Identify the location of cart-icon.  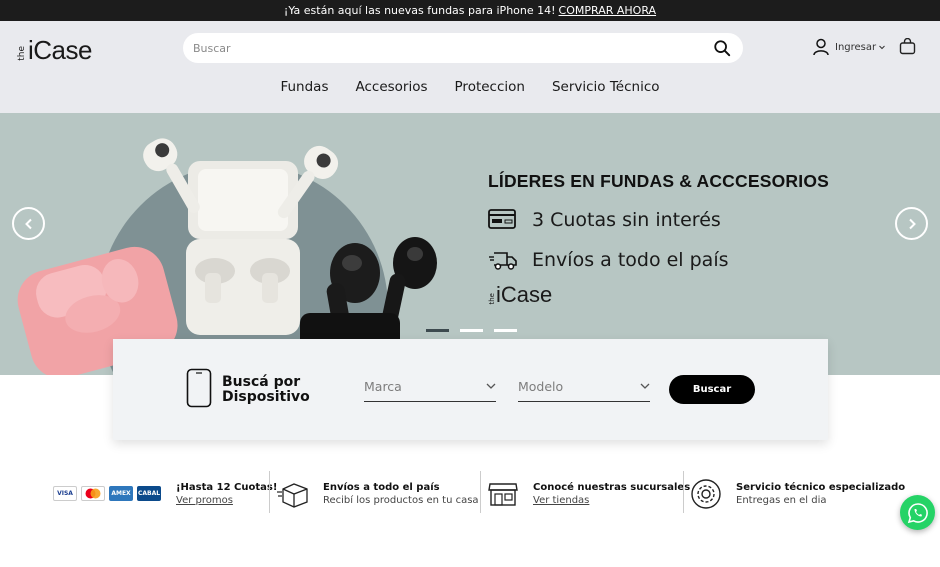
(907, 46).